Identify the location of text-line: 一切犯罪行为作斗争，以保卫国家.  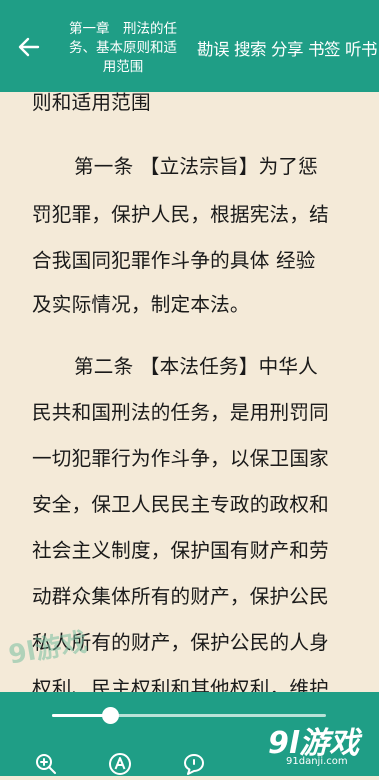
(180, 458).